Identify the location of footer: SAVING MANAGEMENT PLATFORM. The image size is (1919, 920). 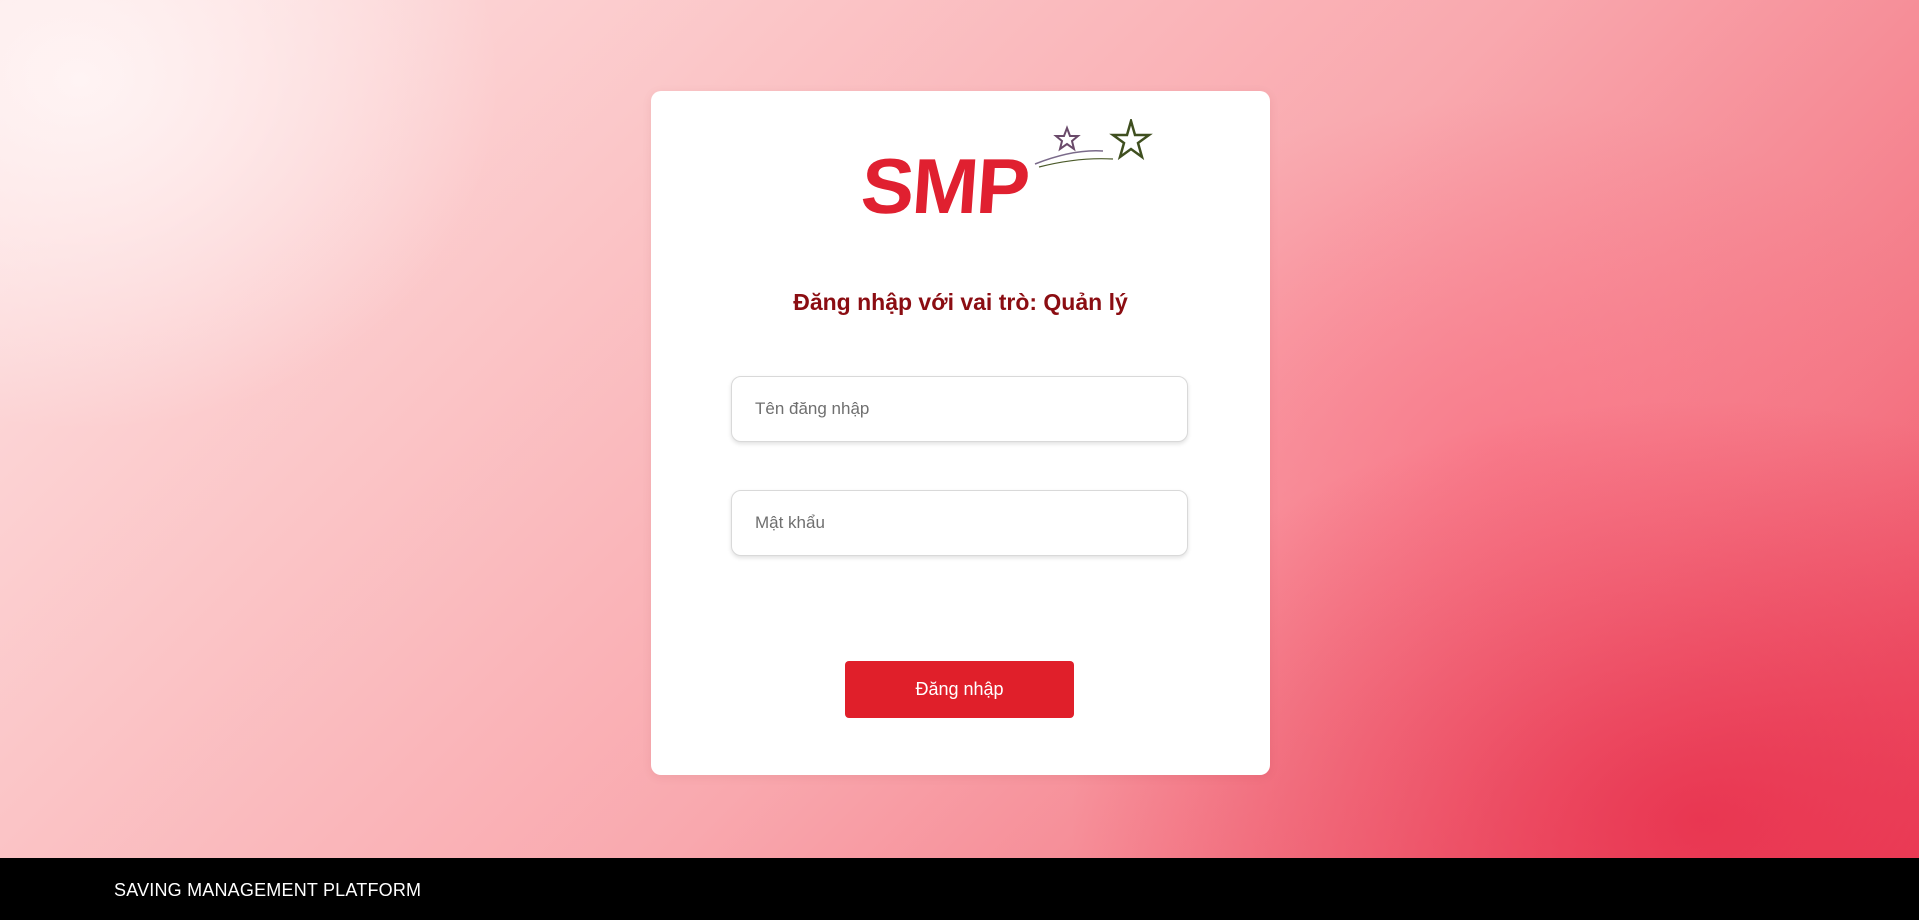
(959, 889).